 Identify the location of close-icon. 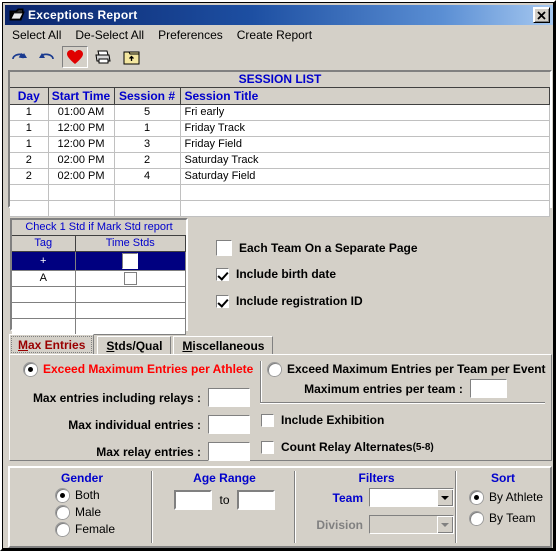
(541, 15).